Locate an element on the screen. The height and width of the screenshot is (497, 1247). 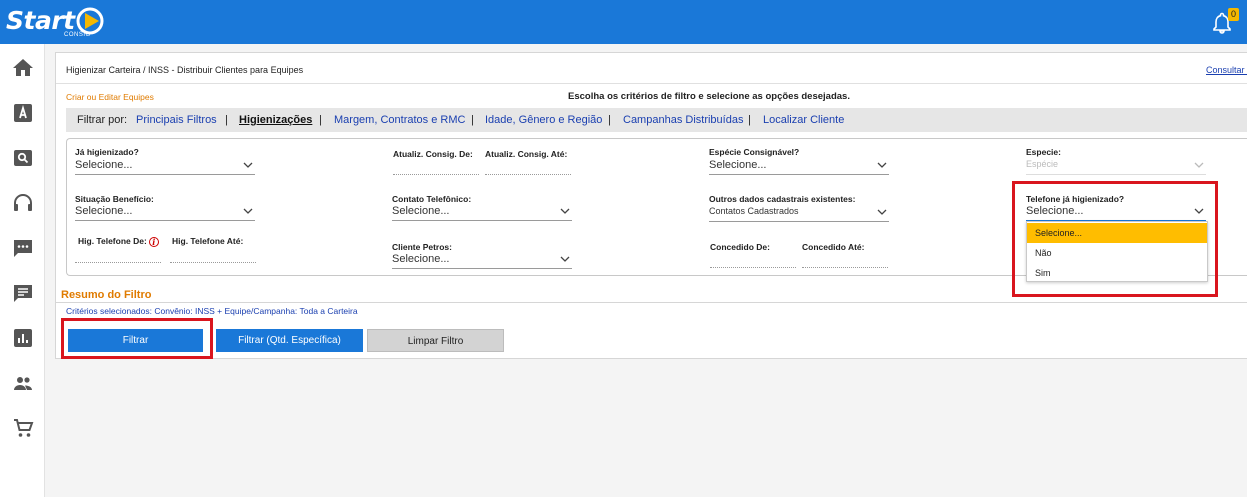
create-teams-link: Criar ou Editar Equipes is located at coordinates (110, 97).